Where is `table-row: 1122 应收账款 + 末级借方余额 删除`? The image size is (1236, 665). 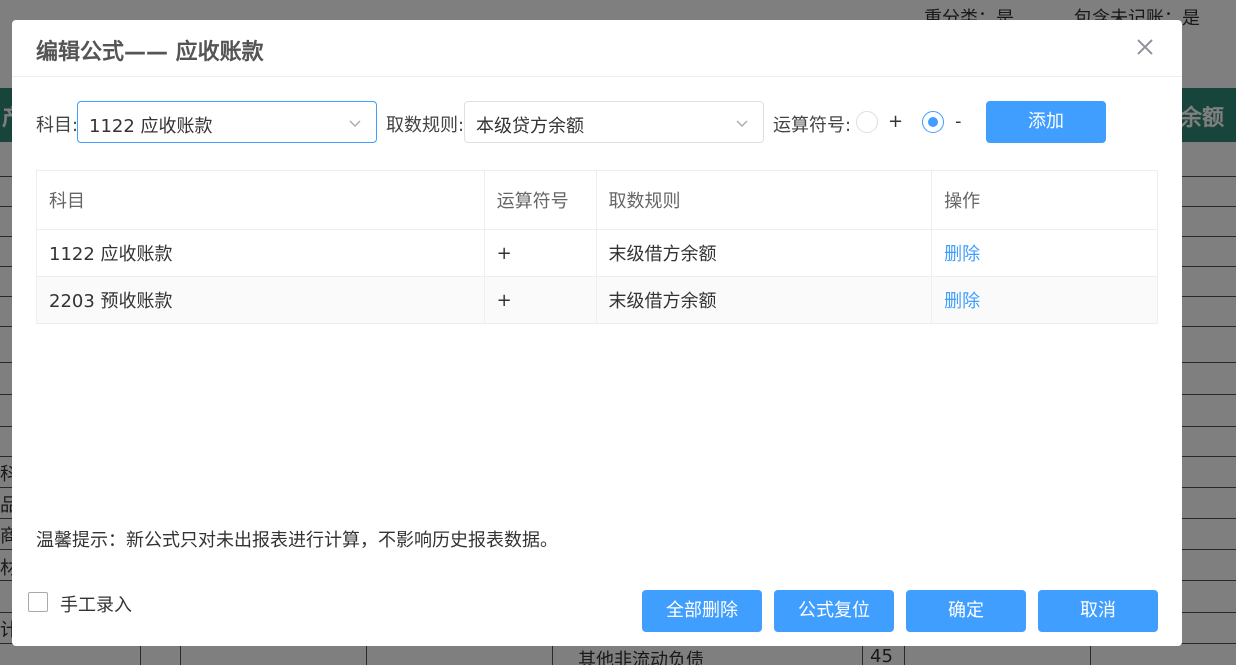
table-row: 1122 应收账款 + 末级借方余额 删除 is located at coordinates (597, 253).